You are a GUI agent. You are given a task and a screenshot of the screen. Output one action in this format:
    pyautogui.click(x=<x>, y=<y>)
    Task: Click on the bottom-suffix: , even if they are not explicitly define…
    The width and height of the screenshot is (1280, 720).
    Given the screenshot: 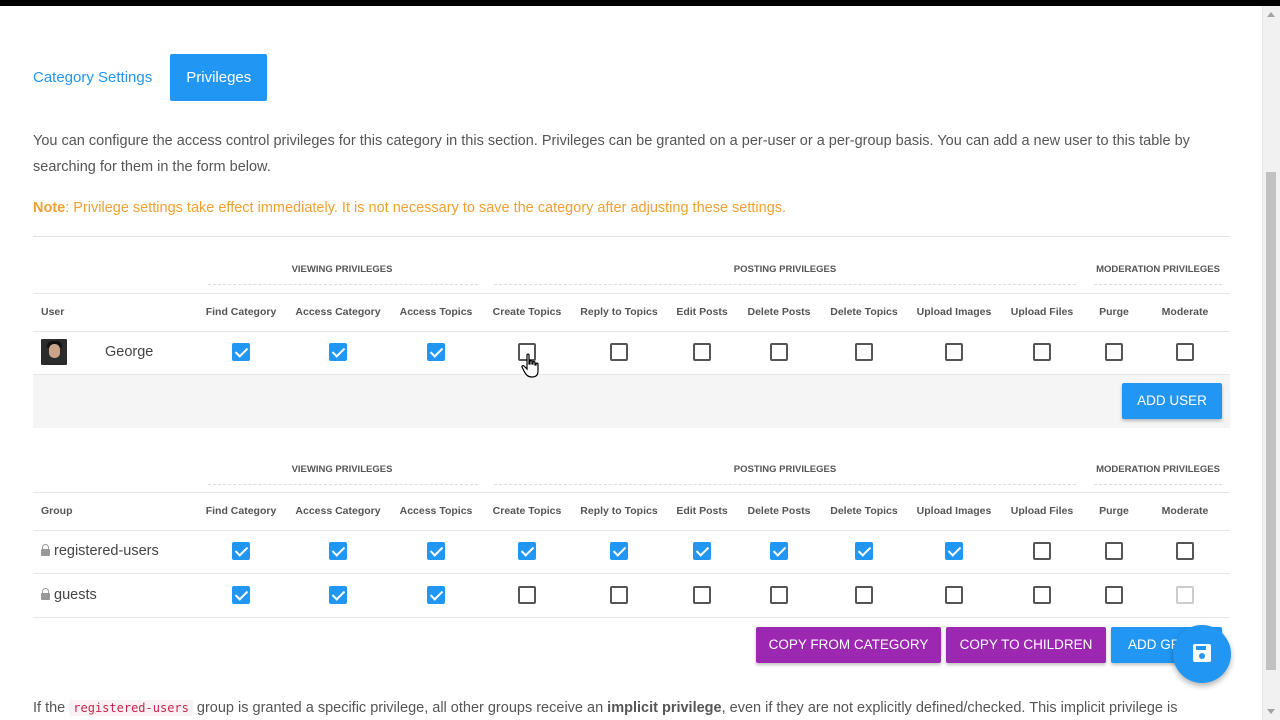 What is the action you would take?
    pyautogui.click(x=949, y=708)
    